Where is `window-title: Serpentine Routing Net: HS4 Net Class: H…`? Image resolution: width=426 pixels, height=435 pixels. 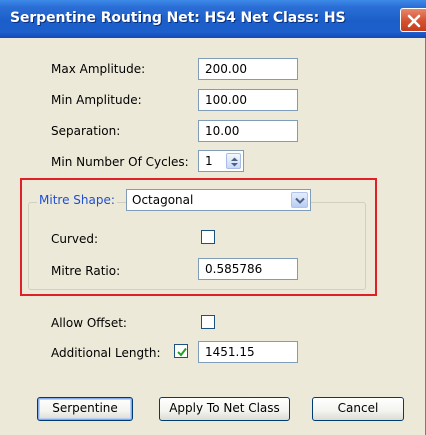 window-title: Serpentine Routing Net: HS4 Net Class: H… is located at coordinates (178, 18).